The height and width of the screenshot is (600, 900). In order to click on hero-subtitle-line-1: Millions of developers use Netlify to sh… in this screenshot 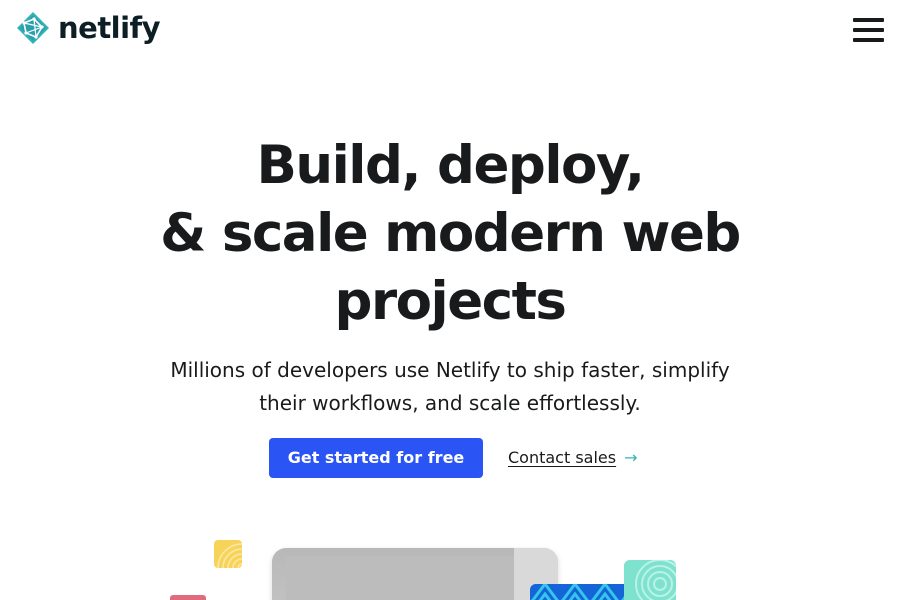, I will do `click(450, 370)`.